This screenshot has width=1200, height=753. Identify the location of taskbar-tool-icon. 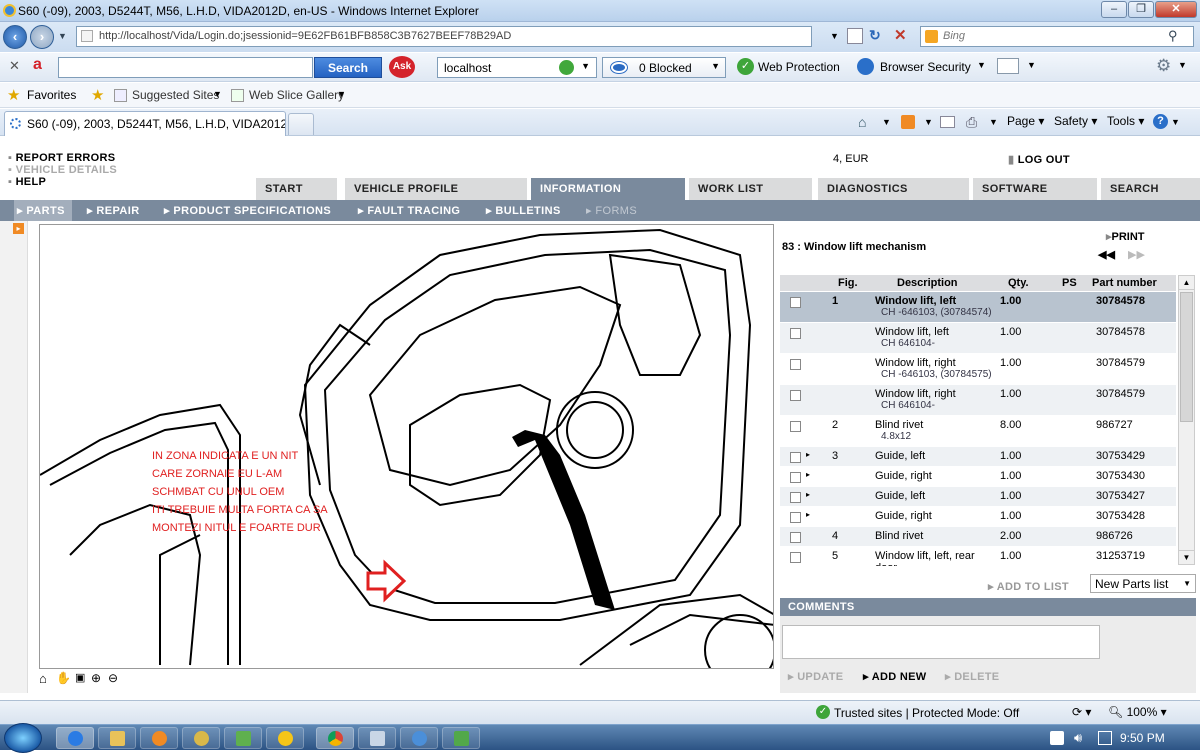
(201, 738).